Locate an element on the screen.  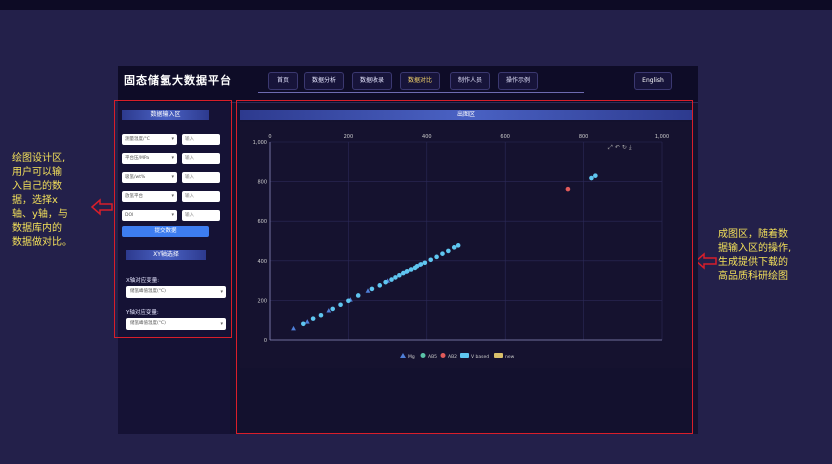
annotation-line: 数据库内的 is located at coordinates (37, 228).